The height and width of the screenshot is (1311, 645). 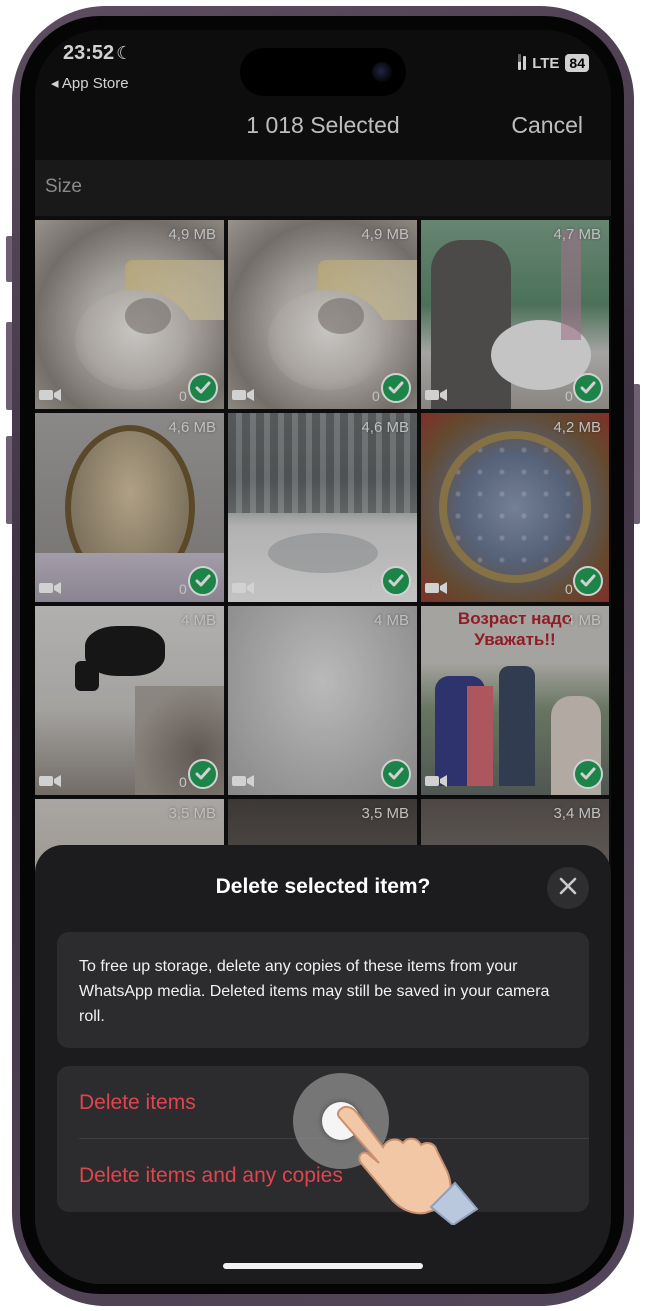 I want to click on close-icon, so click(x=568, y=888).